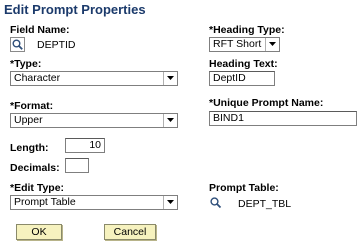 The image size is (363, 246). I want to click on heading-text-input: DeptID, so click(242, 78).